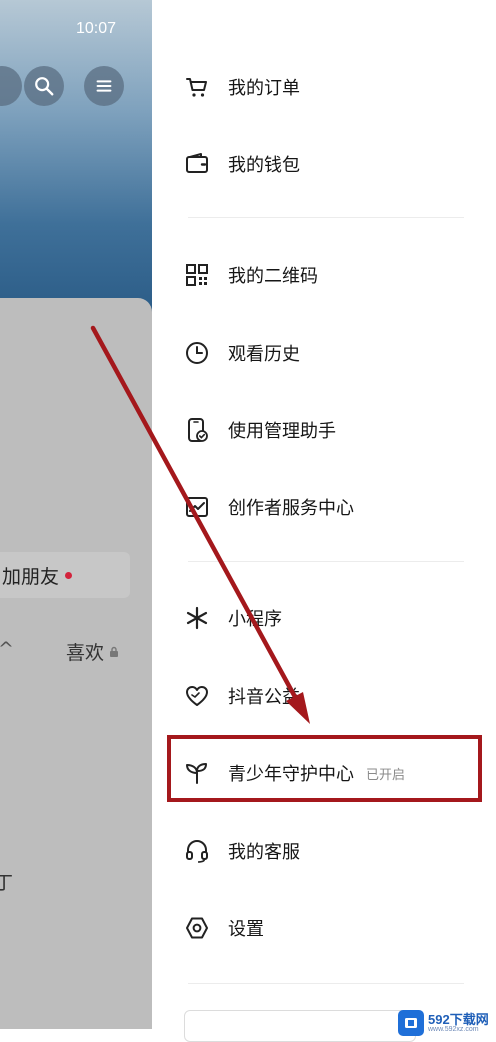 This screenshot has height=1042, width=496. I want to click on highlight-box-annotation, so click(324, 768).